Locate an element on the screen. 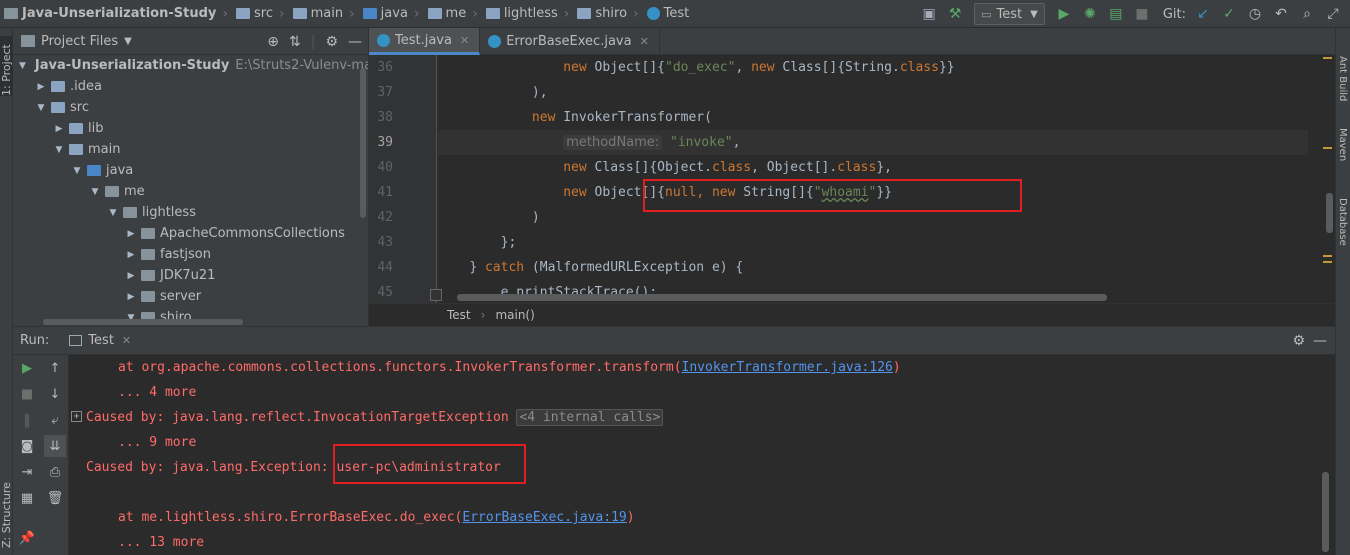 The height and width of the screenshot is (555, 1350). trash-icon: 🗑 is located at coordinates (55, 498).